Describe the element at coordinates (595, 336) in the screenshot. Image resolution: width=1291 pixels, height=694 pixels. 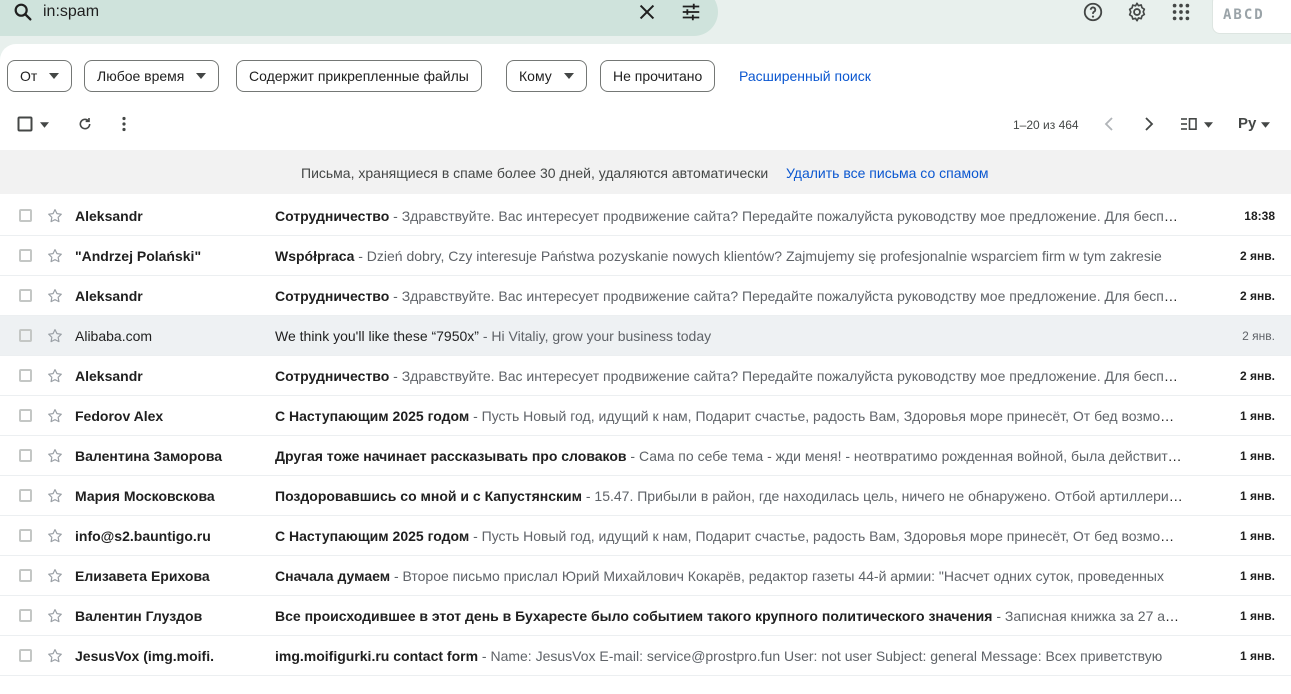
I see `email-snippet: - Hi Vitaliy, grow your business today` at that location.